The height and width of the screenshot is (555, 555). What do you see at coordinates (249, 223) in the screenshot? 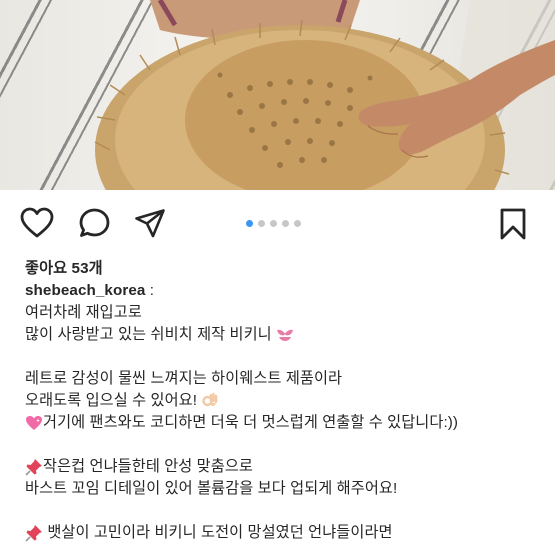
I see `carousel-dot-active` at bounding box center [249, 223].